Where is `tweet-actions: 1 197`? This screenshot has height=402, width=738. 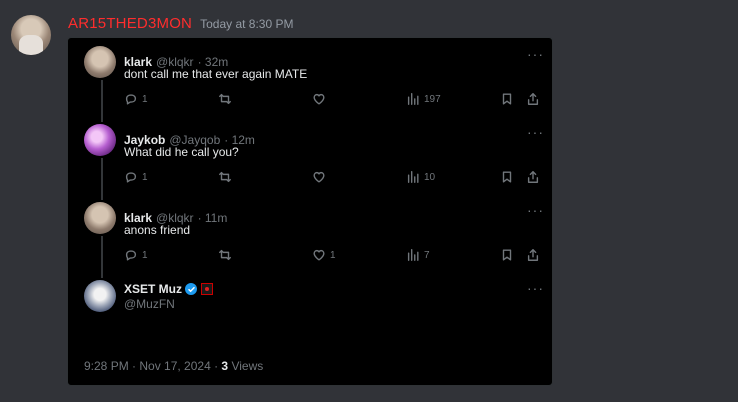 tweet-actions: 1 197 is located at coordinates (332, 100).